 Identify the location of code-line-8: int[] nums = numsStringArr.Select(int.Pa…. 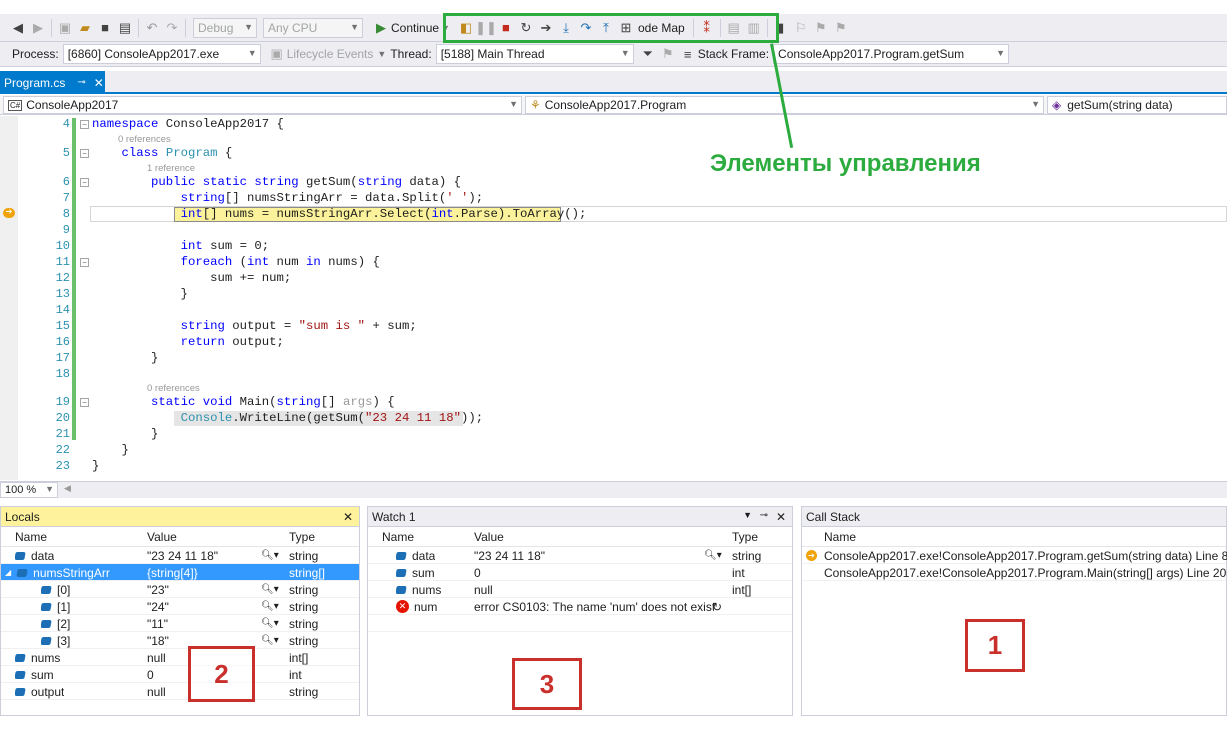
(383, 214).